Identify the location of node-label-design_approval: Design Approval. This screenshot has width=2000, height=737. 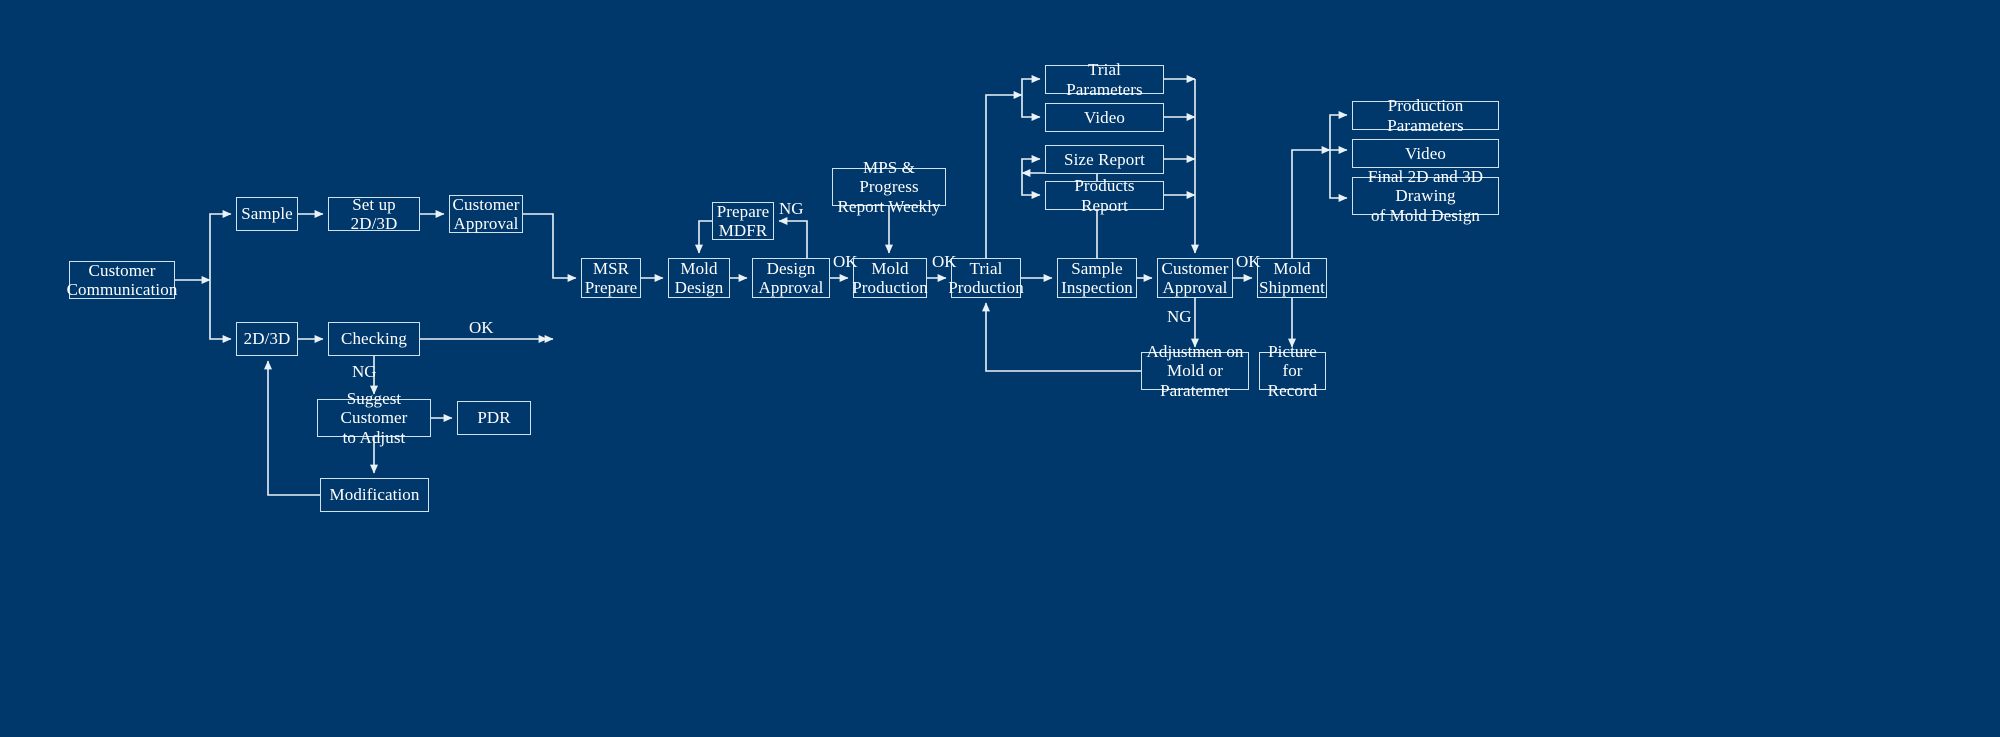
(791, 277).